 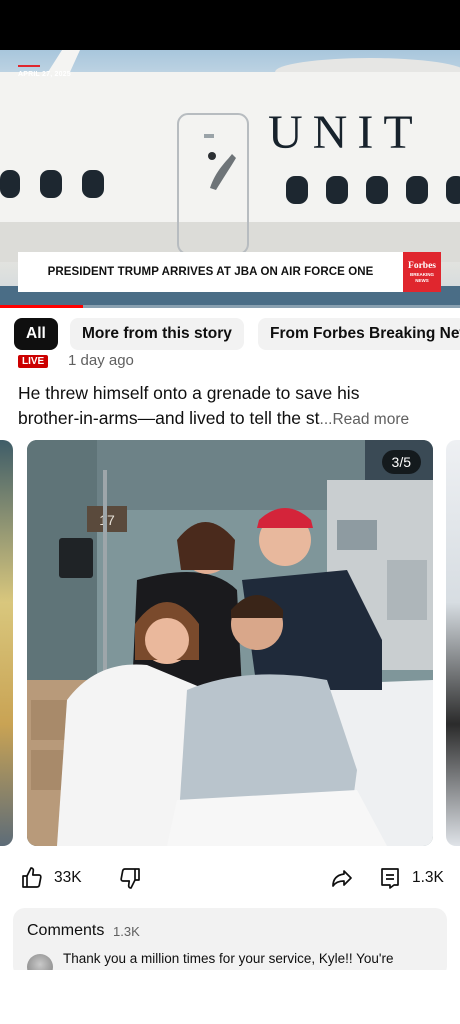 I want to click on svg-text: UNIT, so click(x=345, y=132).